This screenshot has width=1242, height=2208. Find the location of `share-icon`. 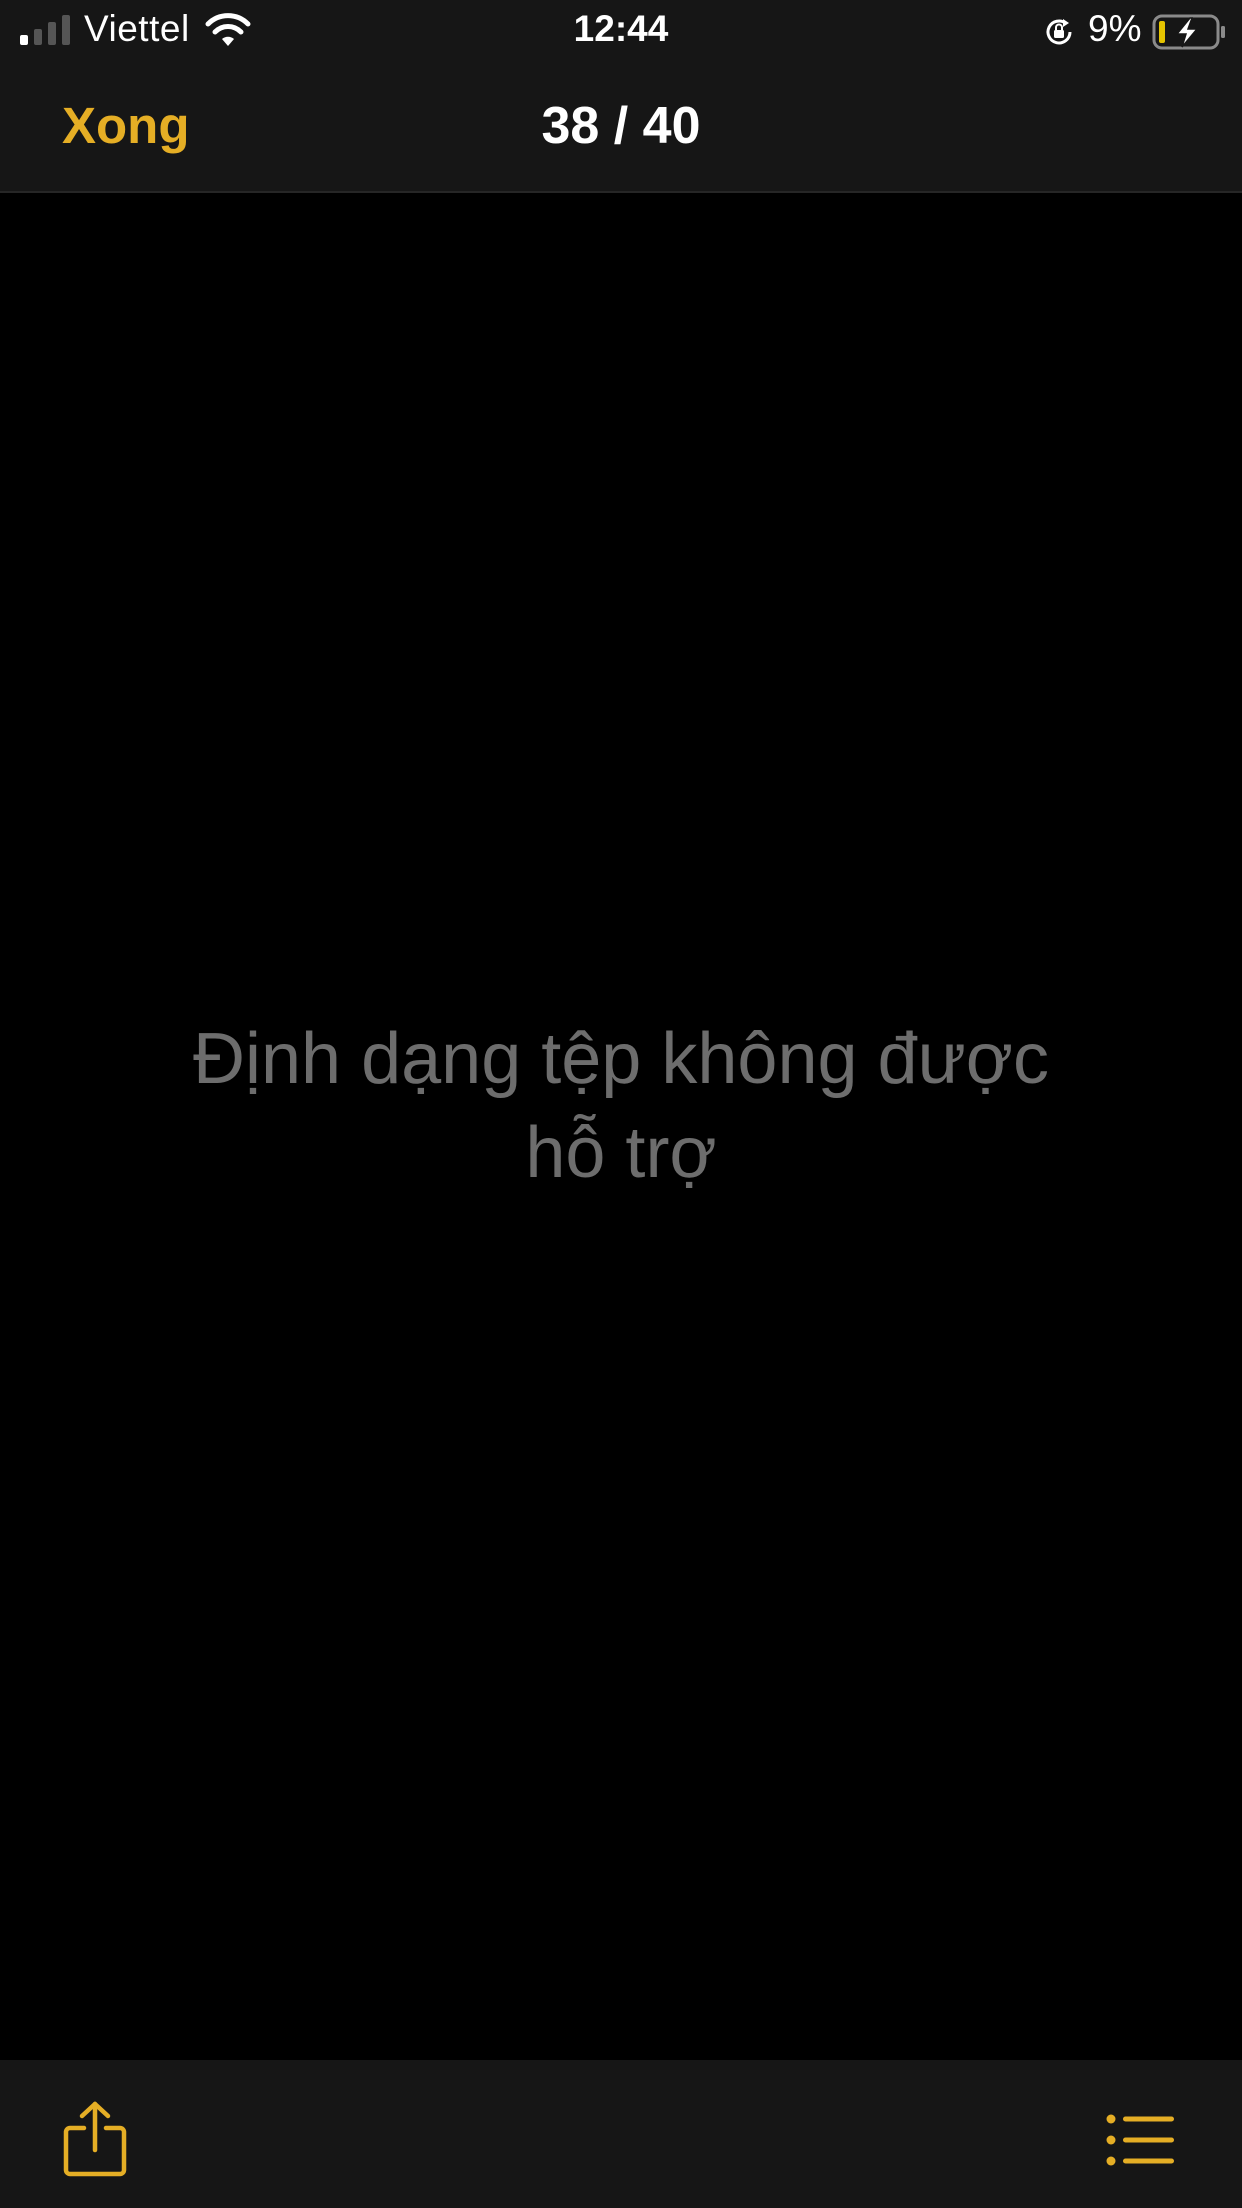

share-icon is located at coordinates (95, 2139).